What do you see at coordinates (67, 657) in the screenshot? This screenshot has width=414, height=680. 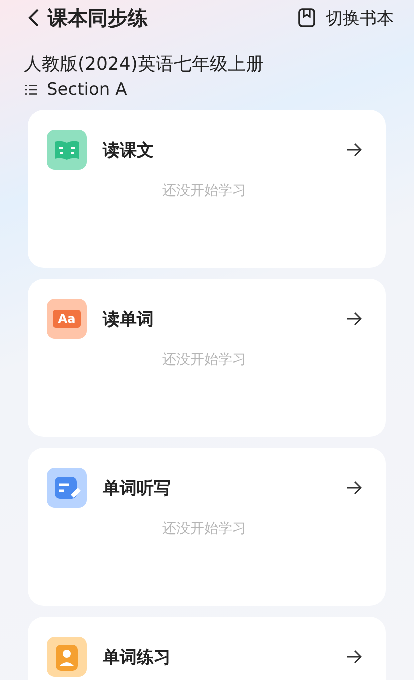 I see `person-icon` at bounding box center [67, 657].